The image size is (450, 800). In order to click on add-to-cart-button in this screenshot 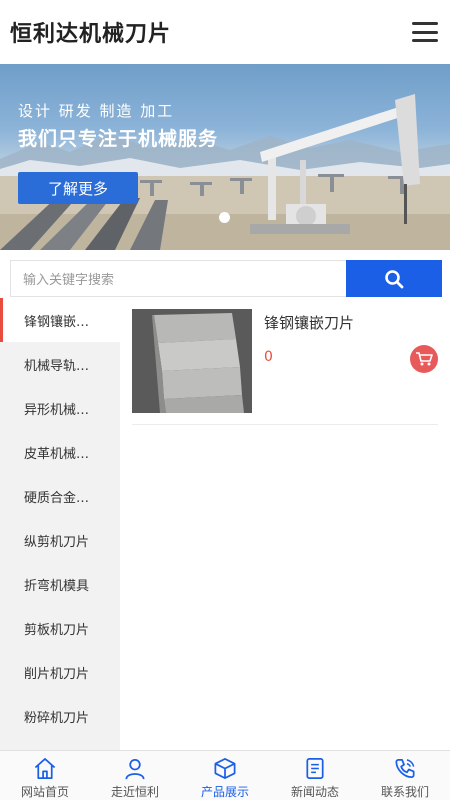, I will do `click(424, 359)`.